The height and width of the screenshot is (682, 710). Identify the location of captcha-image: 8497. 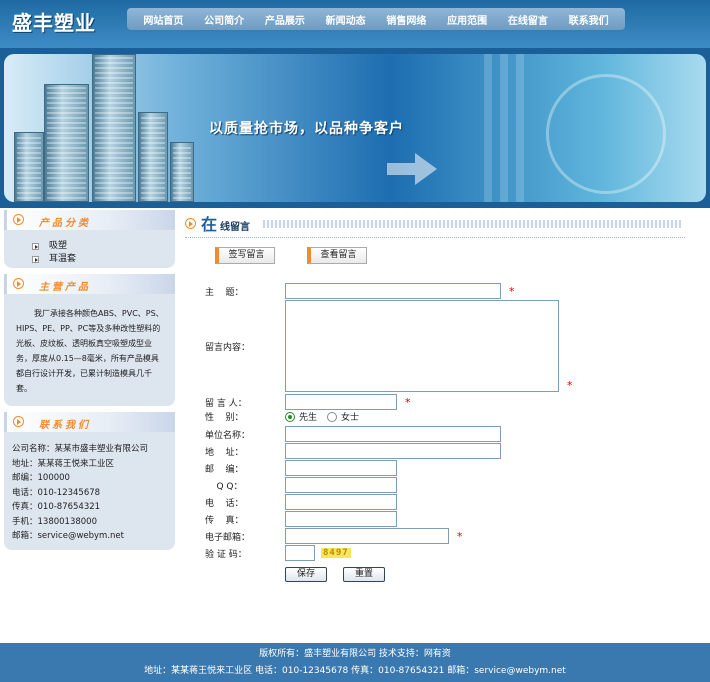
(336, 553).